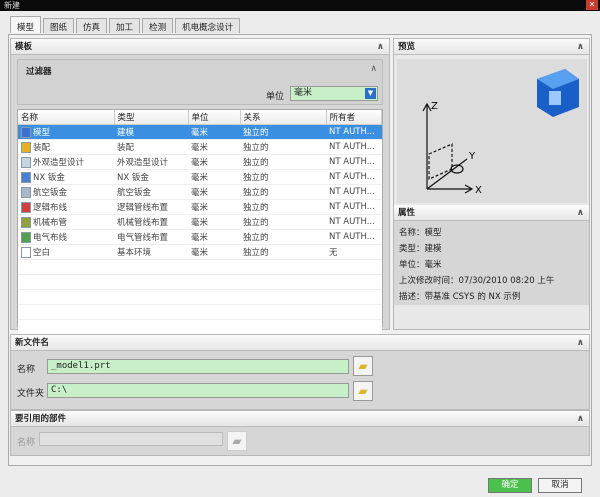 This screenshot has height=497, width=600. Describe the element at coordinates (143, 207) in the screenshot. I see `cell-text: 逻辑管线布置` at that location.